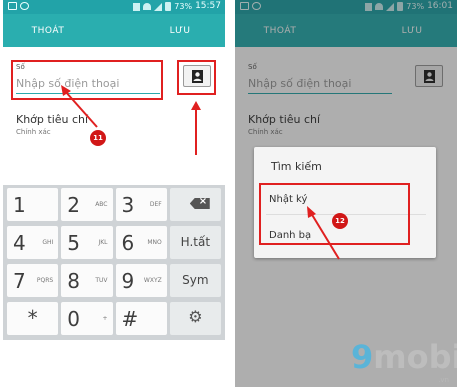 The height and width of the screenshot is (387, 460). Describe the element at coordinates (12, 6) in the screenshot. I see `gallery-notification-icon` at that location.